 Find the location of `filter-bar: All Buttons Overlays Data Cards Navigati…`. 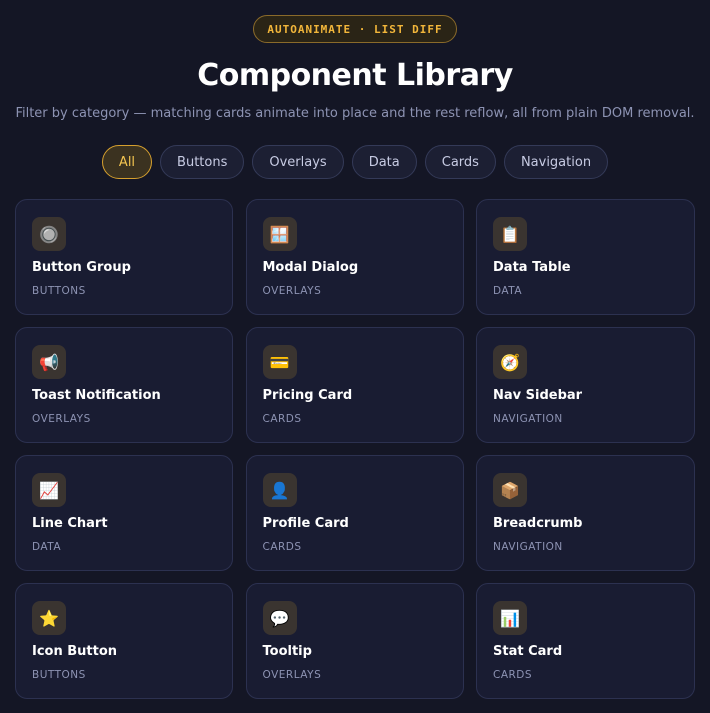

filter-bar: All Buttons Overlays Data Cards Navigati… is located at coordinates (355, 162).